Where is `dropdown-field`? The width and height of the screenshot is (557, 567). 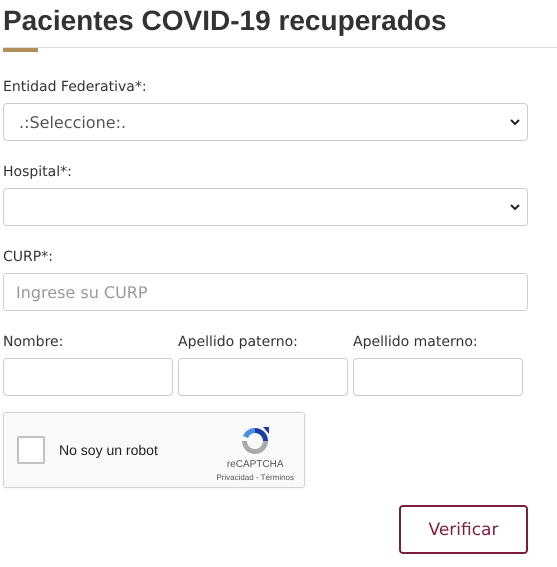 dropdown-field is located at coordinates (265, 207).